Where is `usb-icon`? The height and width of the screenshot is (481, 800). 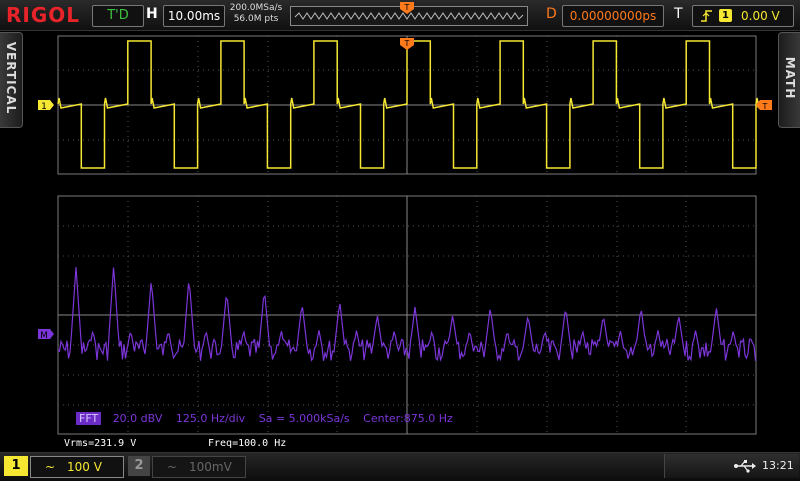 usb-icon is located at coordinates (745, 466).